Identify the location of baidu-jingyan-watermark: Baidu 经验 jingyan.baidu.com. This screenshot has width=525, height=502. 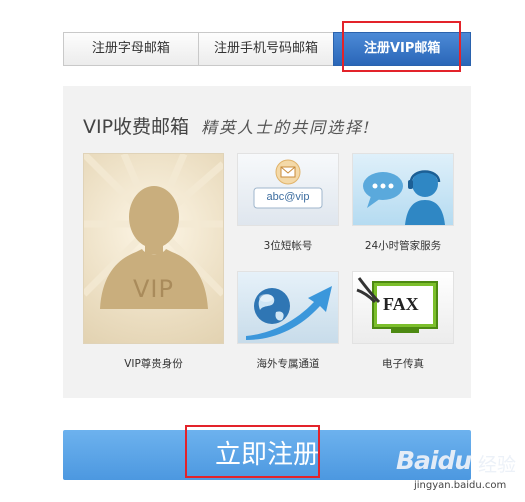
(458, 468).